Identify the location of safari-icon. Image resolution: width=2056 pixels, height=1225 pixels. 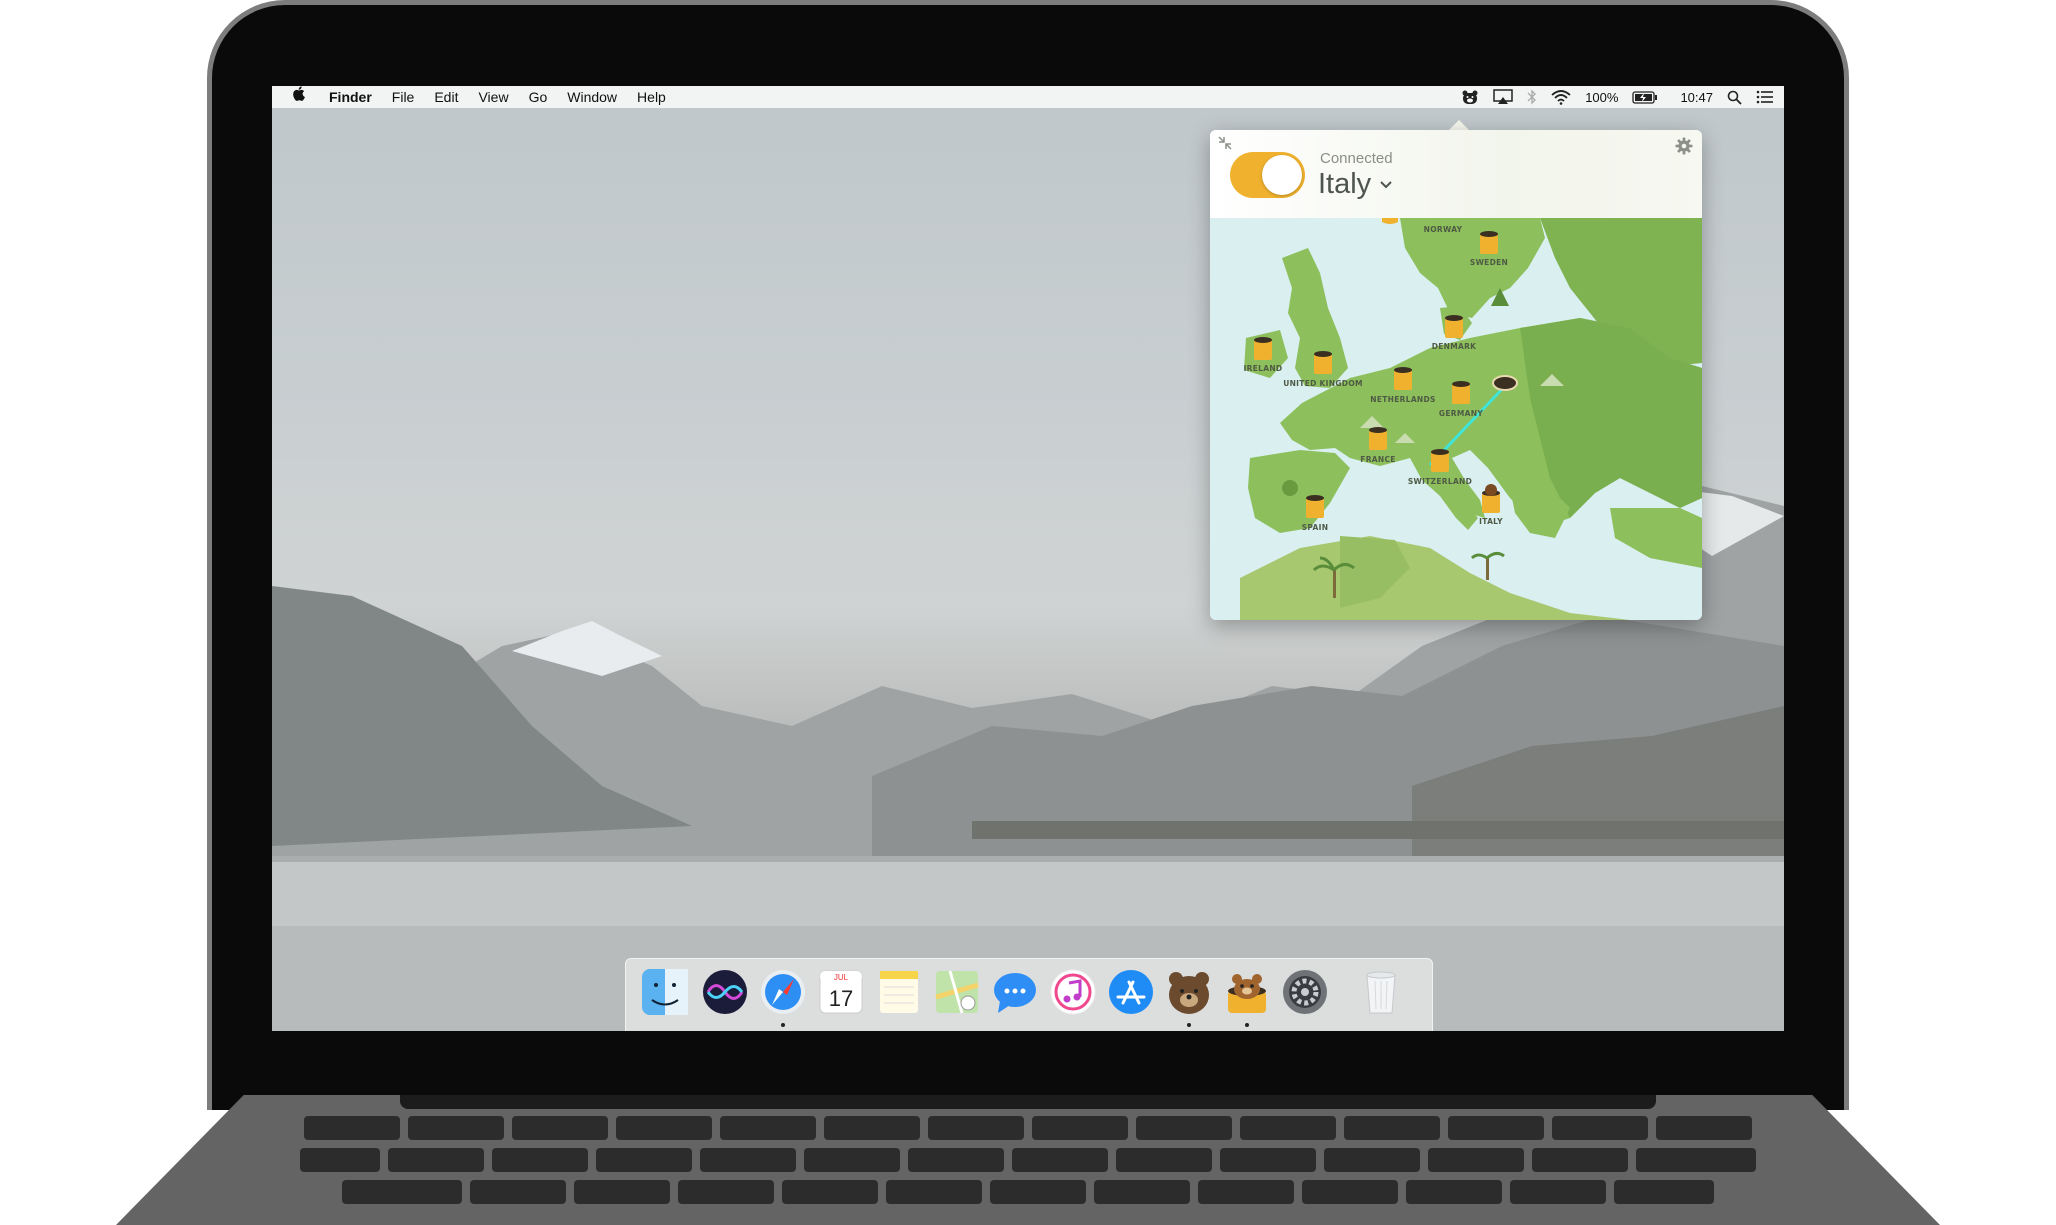
(783, 992).